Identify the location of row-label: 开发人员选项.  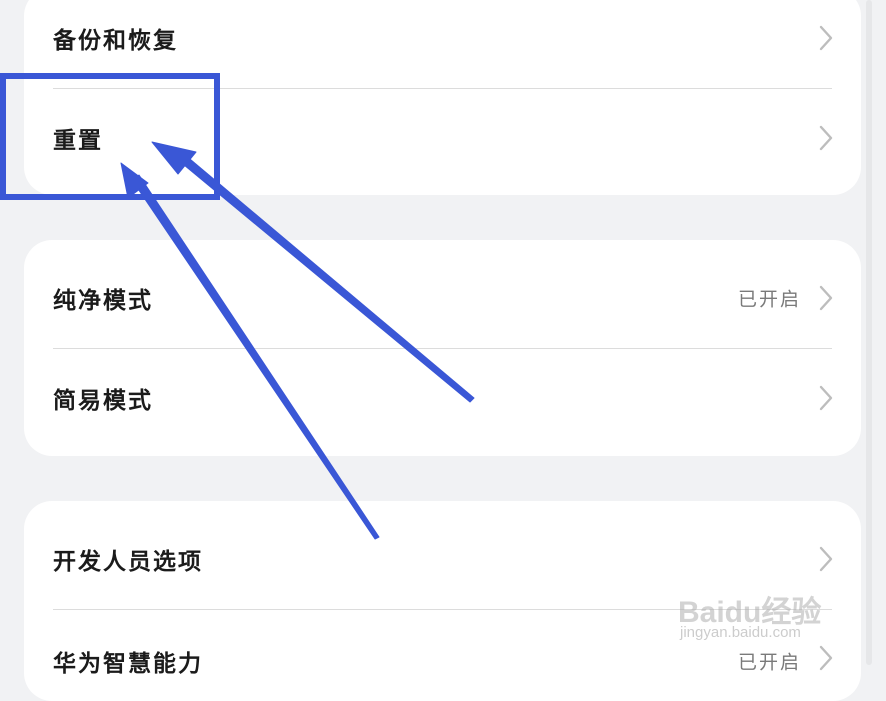
(128, 562).